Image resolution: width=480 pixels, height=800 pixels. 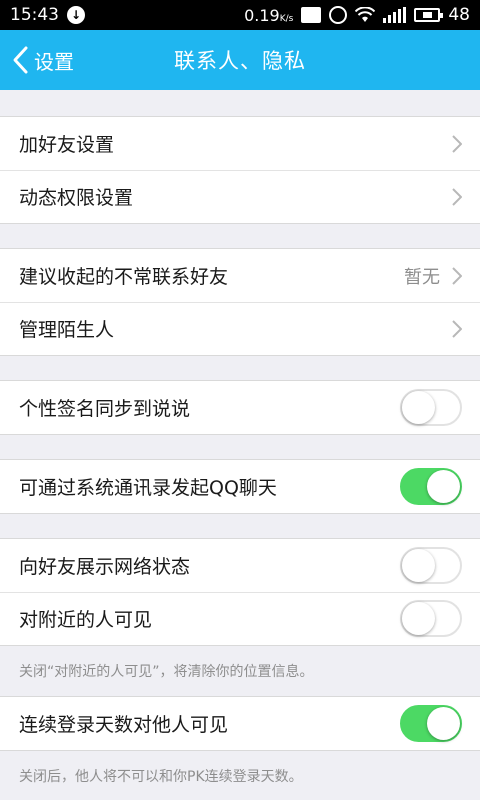 I want to click on row-value: 暂无, so click(x=422, y=277).